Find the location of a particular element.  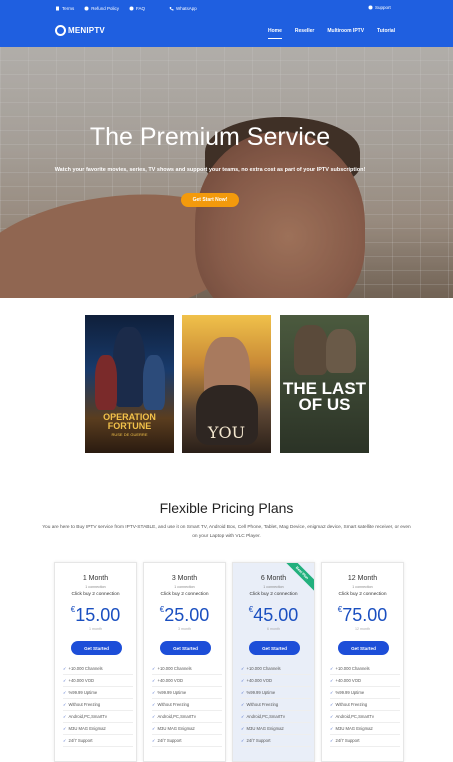

plan-price-value: 45.00 is located at coordinates (276, 615).